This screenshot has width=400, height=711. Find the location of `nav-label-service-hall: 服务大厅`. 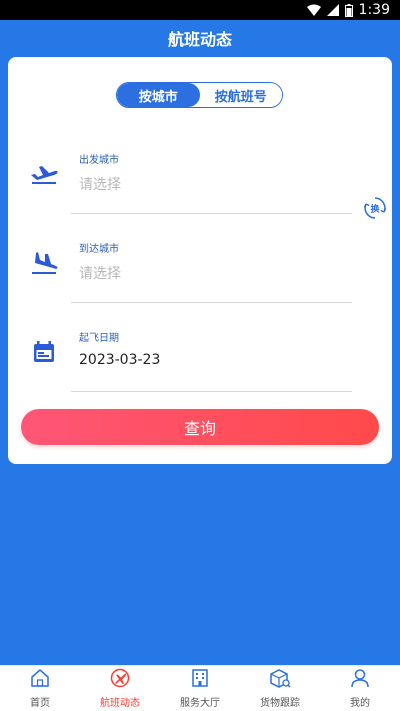

nav-label-service-hall: 服务大厅 is located at coordinates (200, 703).